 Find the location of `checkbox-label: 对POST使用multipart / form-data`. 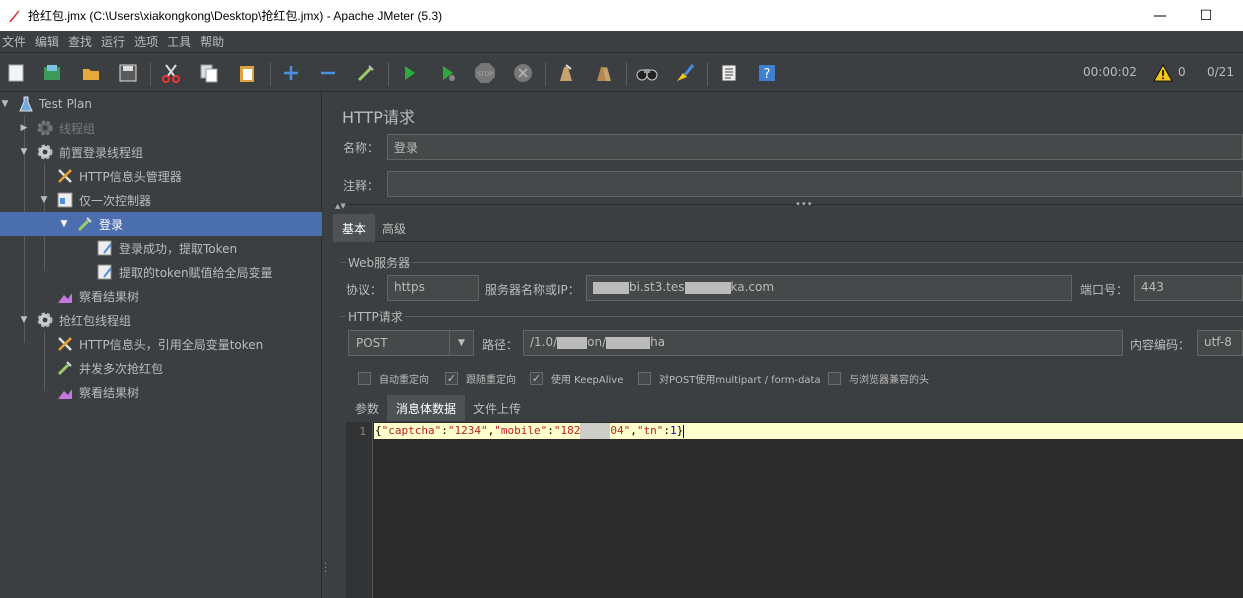

checkbox-label: 对POST使用multipart / form-data is located at coordinates (740, 380).